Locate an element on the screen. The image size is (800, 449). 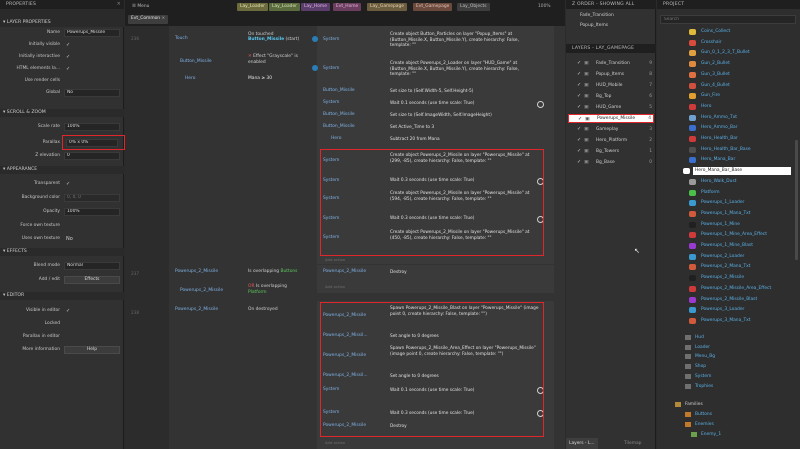
object-name: Powerups_1_Mine_Blast is located at coordinates (727, 245).